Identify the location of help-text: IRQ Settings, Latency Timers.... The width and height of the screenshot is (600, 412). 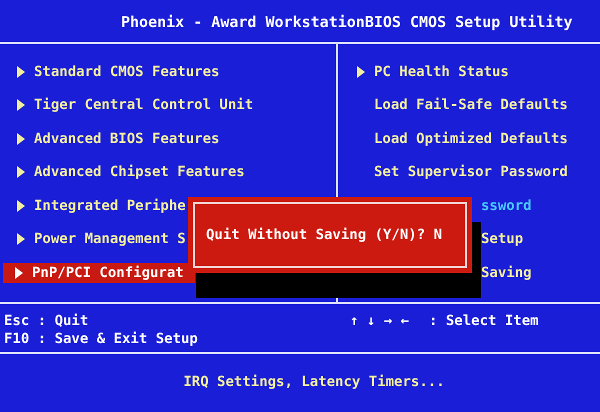
(314, 382).